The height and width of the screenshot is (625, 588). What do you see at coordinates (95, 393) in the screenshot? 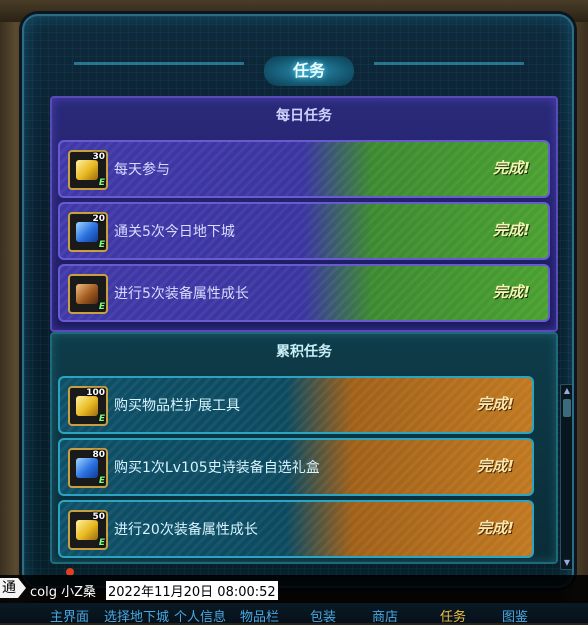
I see `reward-count: 100` at bounding box center [95, 393].